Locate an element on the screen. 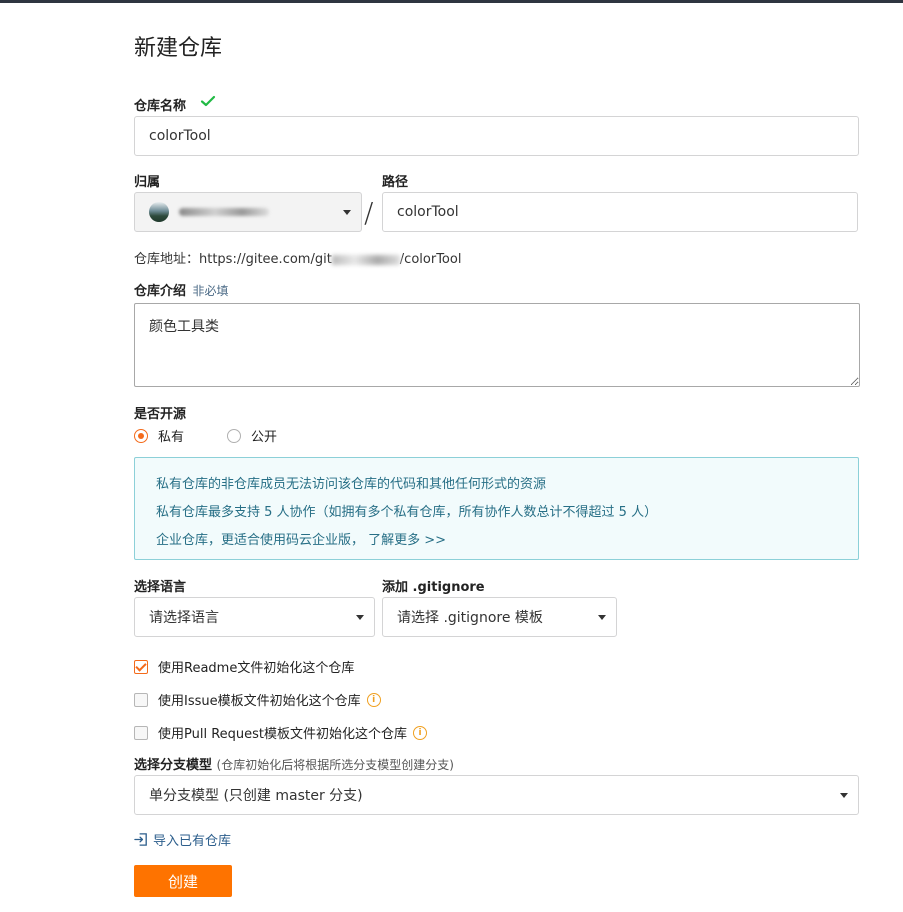 Image resolution: width=903 pixels, height=912 pixels. branch-model-selected: 单分支模型 (只创建 master 分支) is located at coordinates (256, 796).